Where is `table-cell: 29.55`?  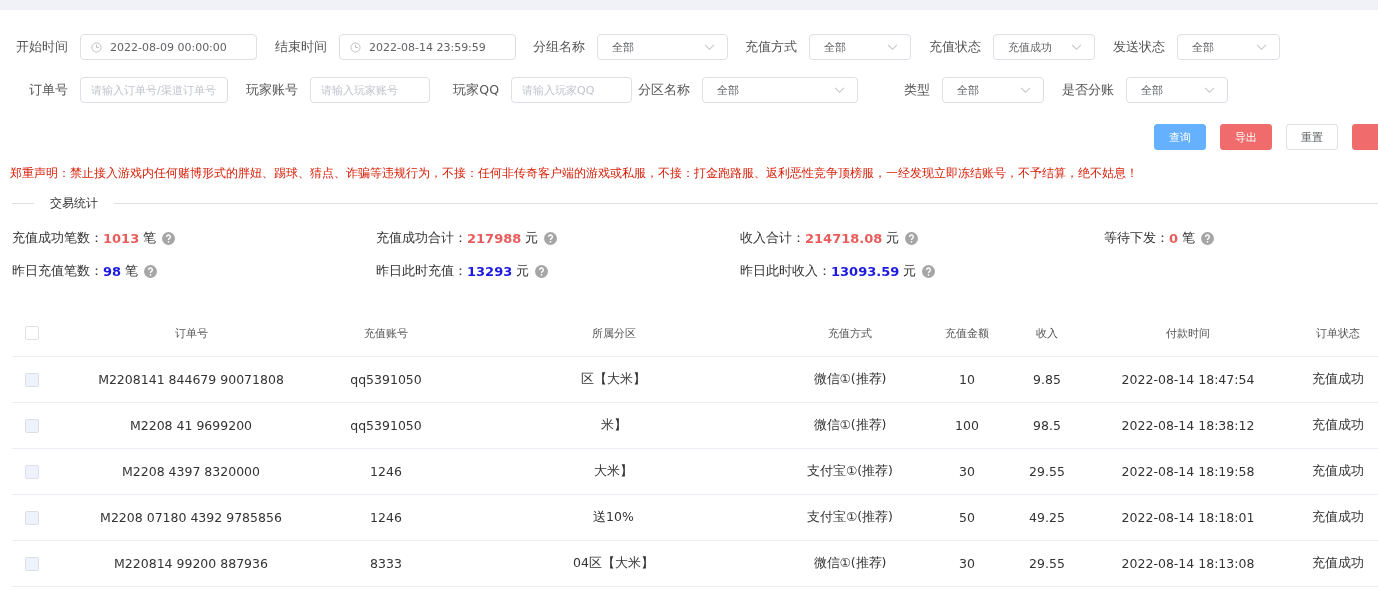 table-cell: 29.55 is located at coordinates (1047, 471).